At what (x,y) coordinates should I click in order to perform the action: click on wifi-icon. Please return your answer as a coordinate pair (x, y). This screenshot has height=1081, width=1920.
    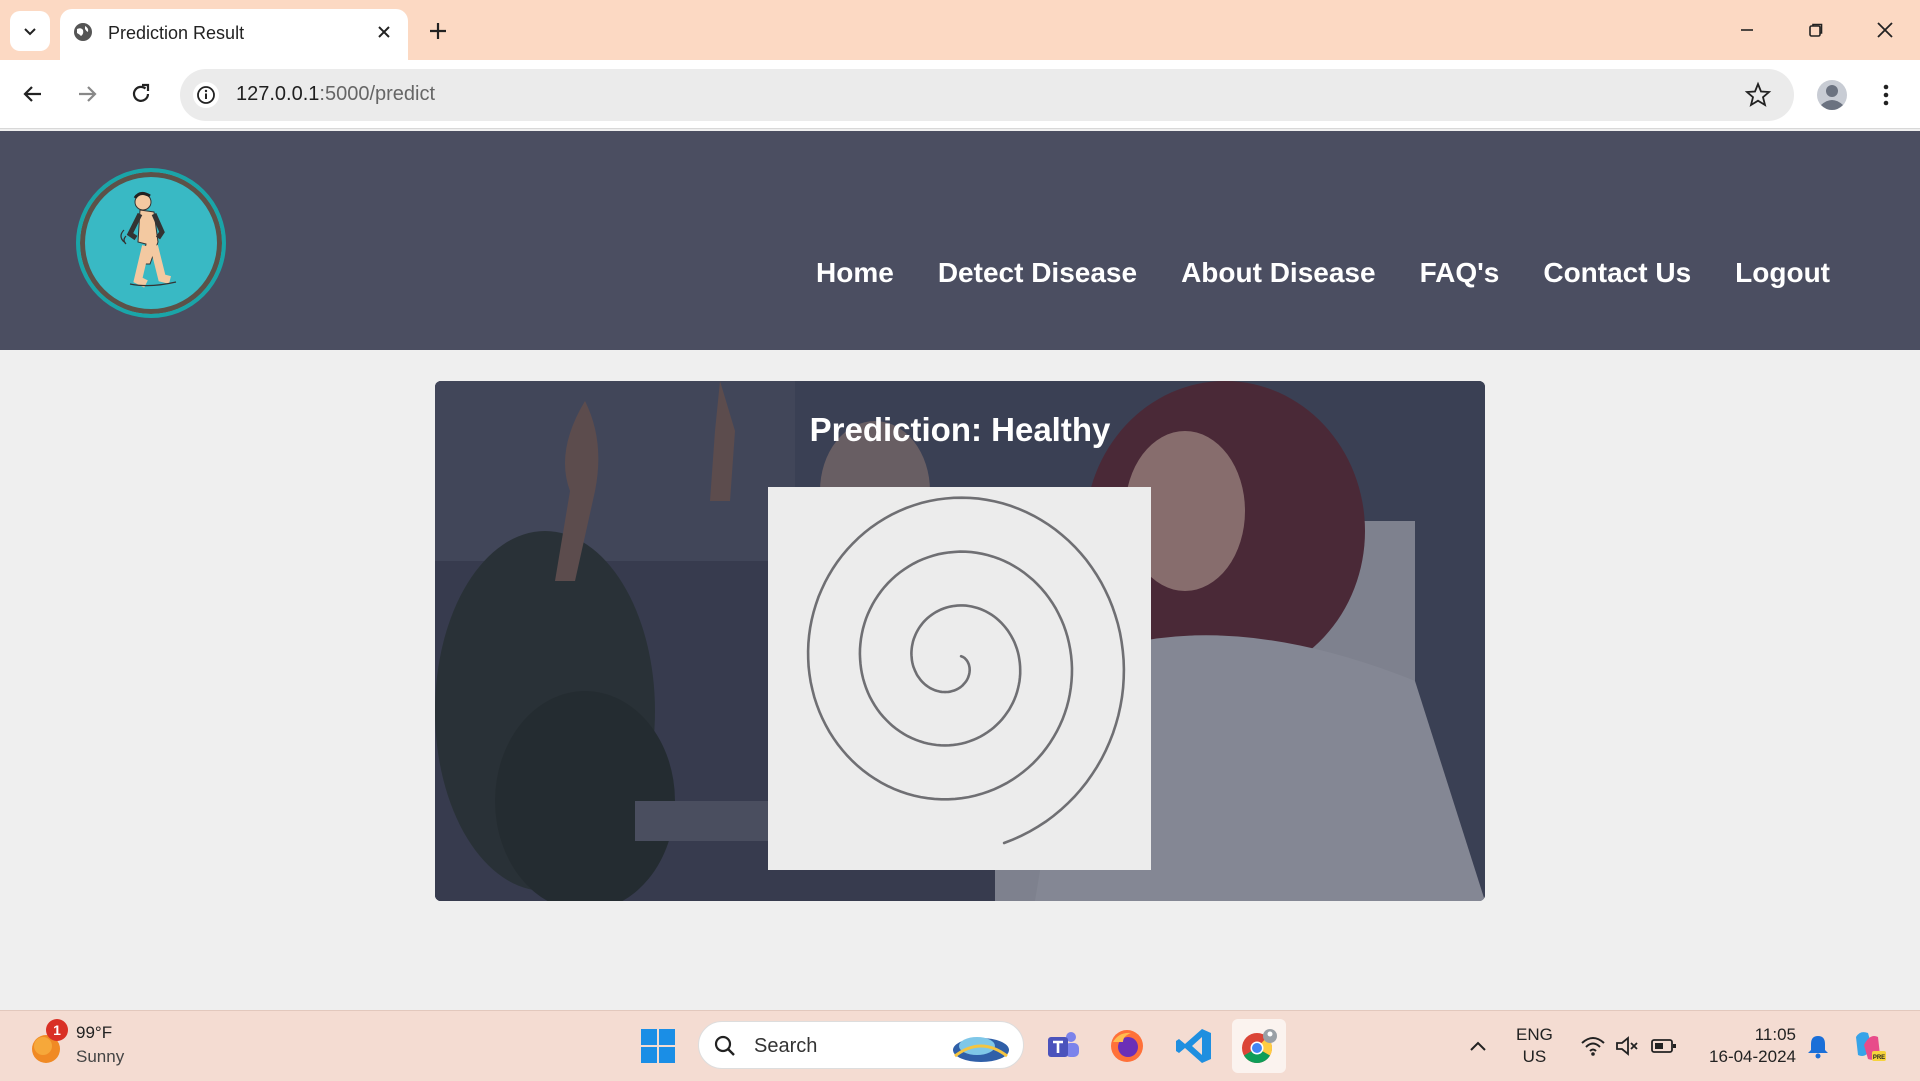
    Looking at the image, I should click on (1593, 1046).